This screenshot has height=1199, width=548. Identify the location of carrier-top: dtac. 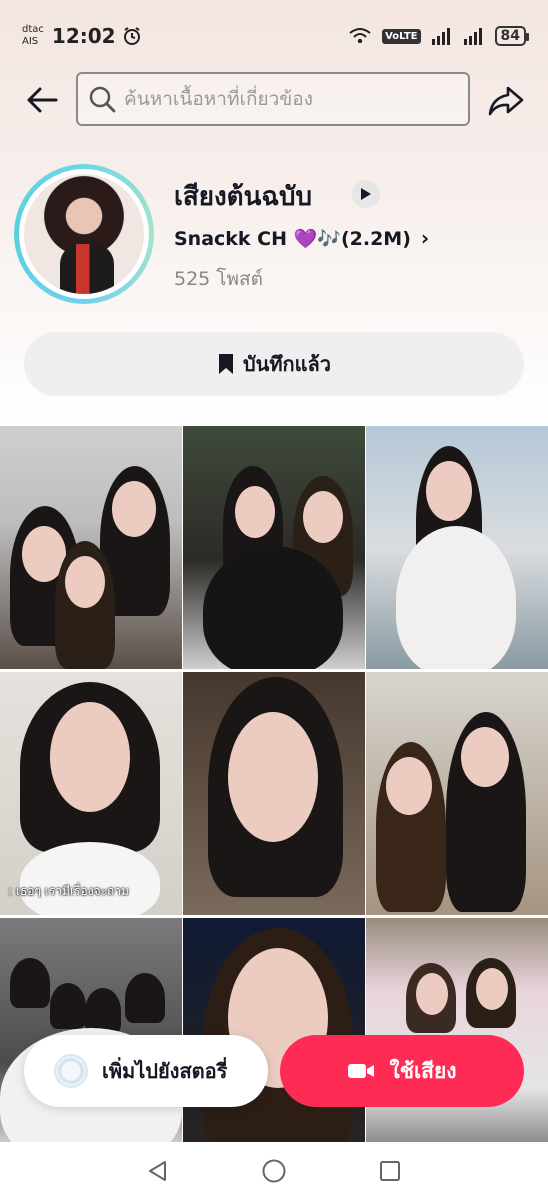
(33, 29).